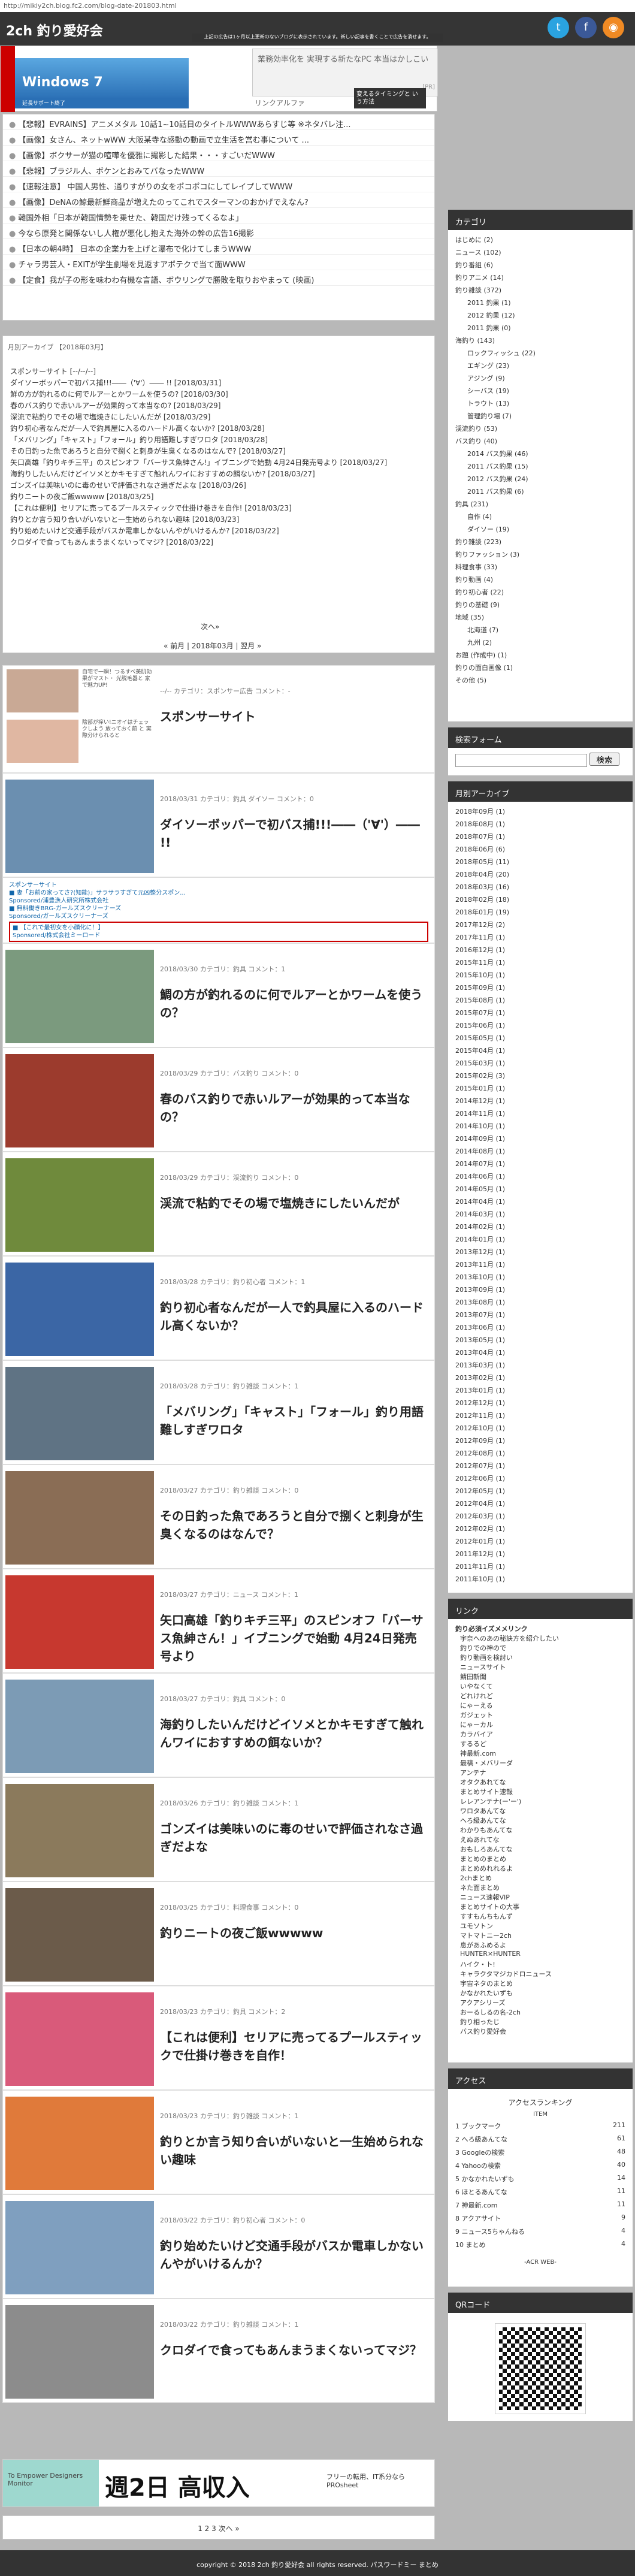  I want to click on archive-month-item: 2013年04月 (1), so click(540, 1354).